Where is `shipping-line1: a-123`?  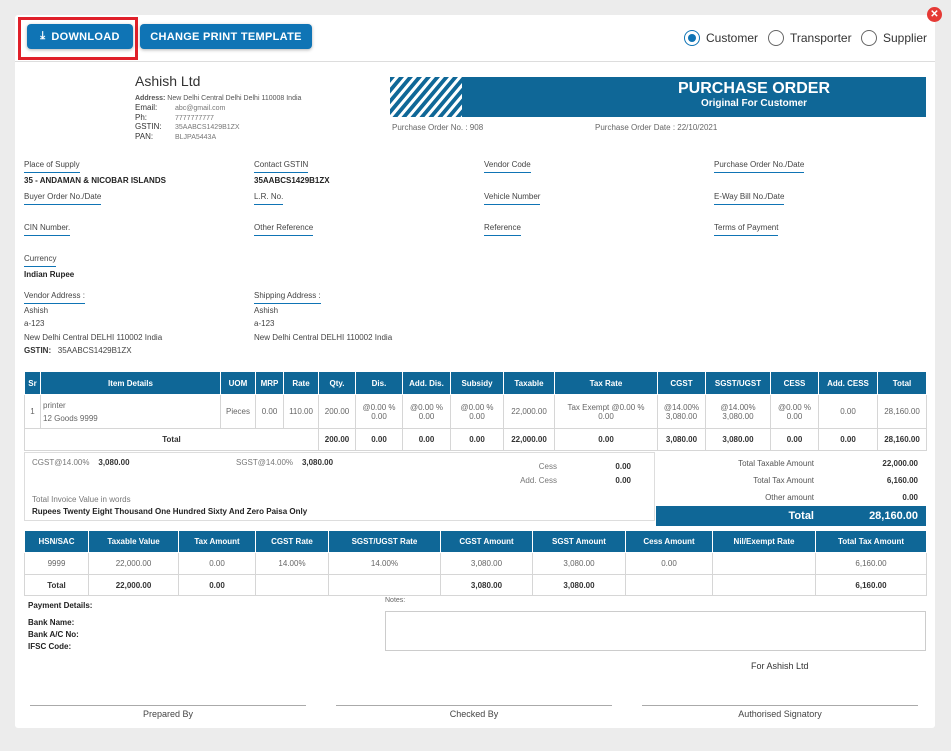
shipping-line1: a-123 is located at coordinates (264, 323).